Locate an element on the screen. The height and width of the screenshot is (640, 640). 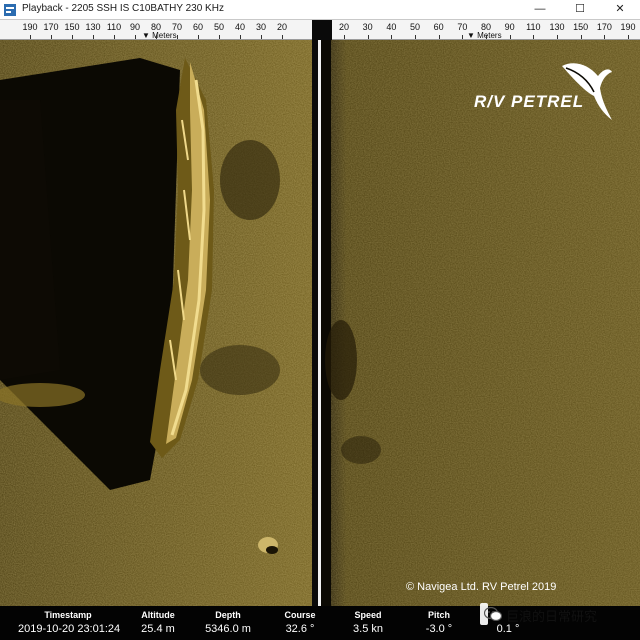
watermark-text: 巨浪的日常研究 is located at coordinates (552, 617).